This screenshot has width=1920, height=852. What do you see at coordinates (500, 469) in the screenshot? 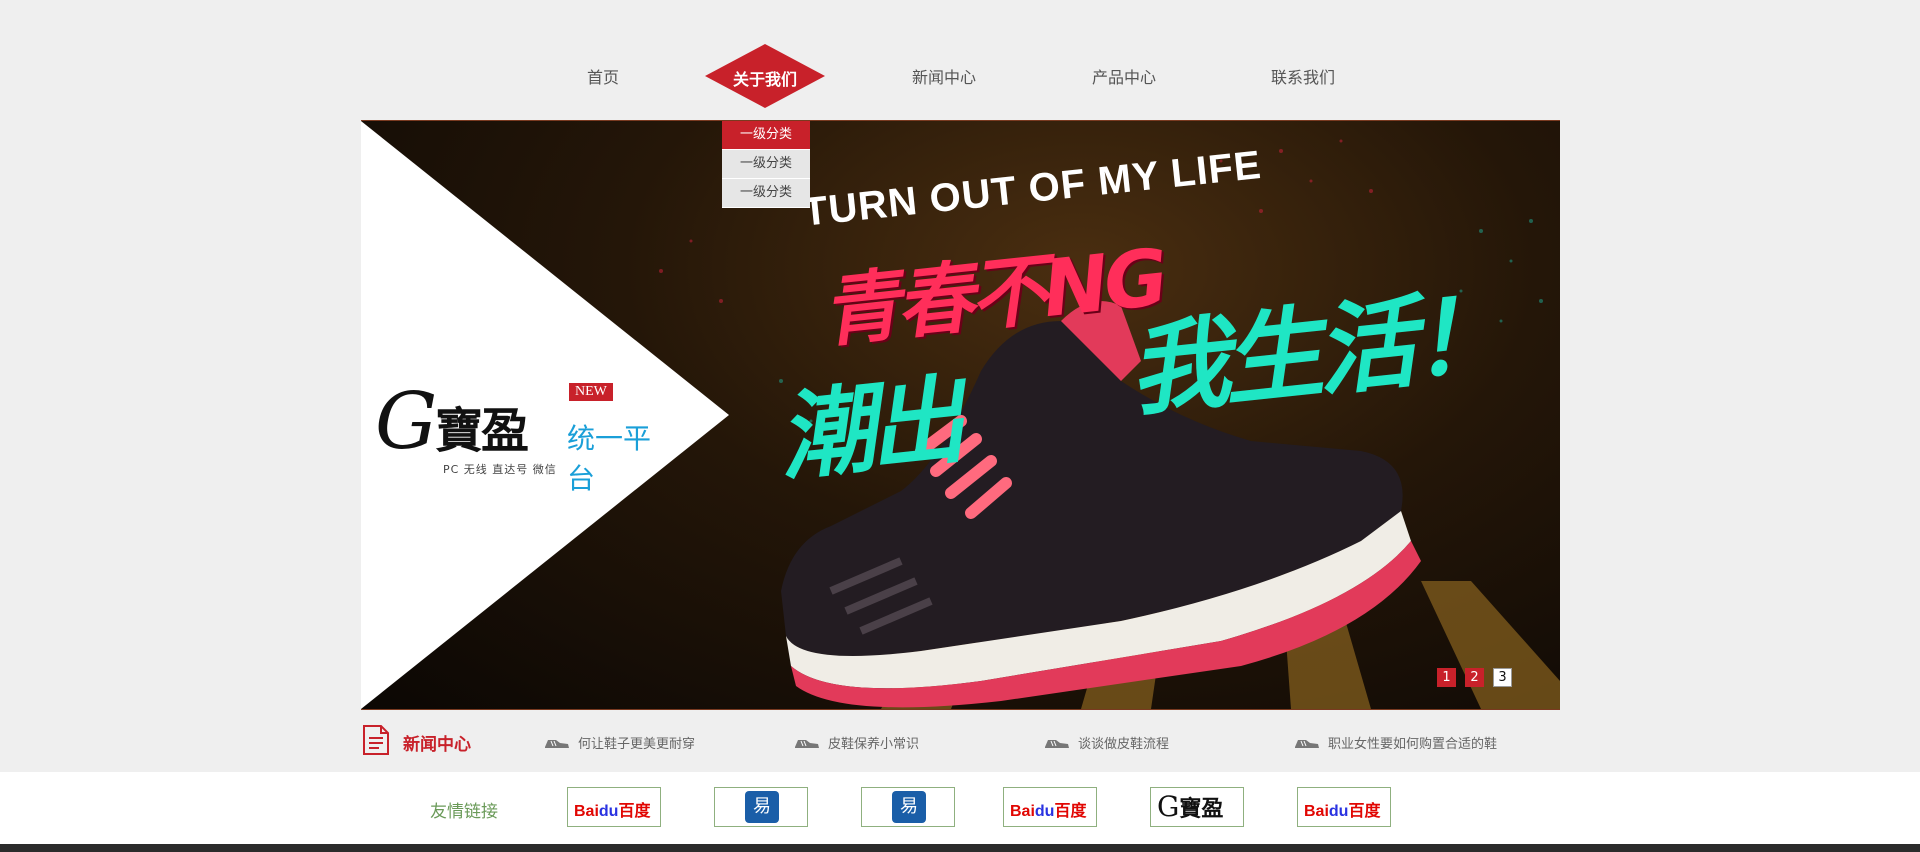
I see `logo-subtitle: PC 无线 直达号 微信` at bounding box center [500, 469].